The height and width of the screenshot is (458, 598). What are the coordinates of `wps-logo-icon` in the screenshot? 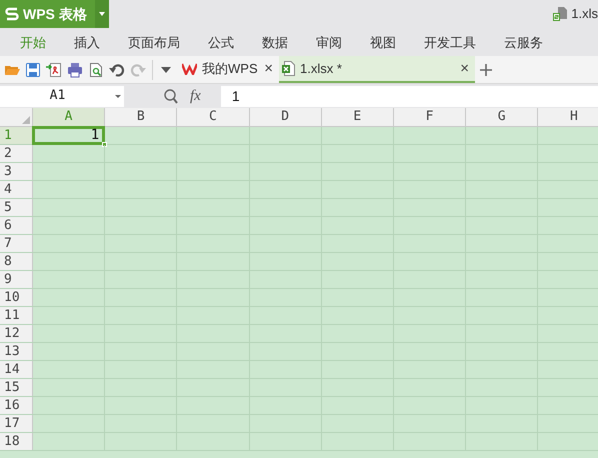 It's located at (189, 68).